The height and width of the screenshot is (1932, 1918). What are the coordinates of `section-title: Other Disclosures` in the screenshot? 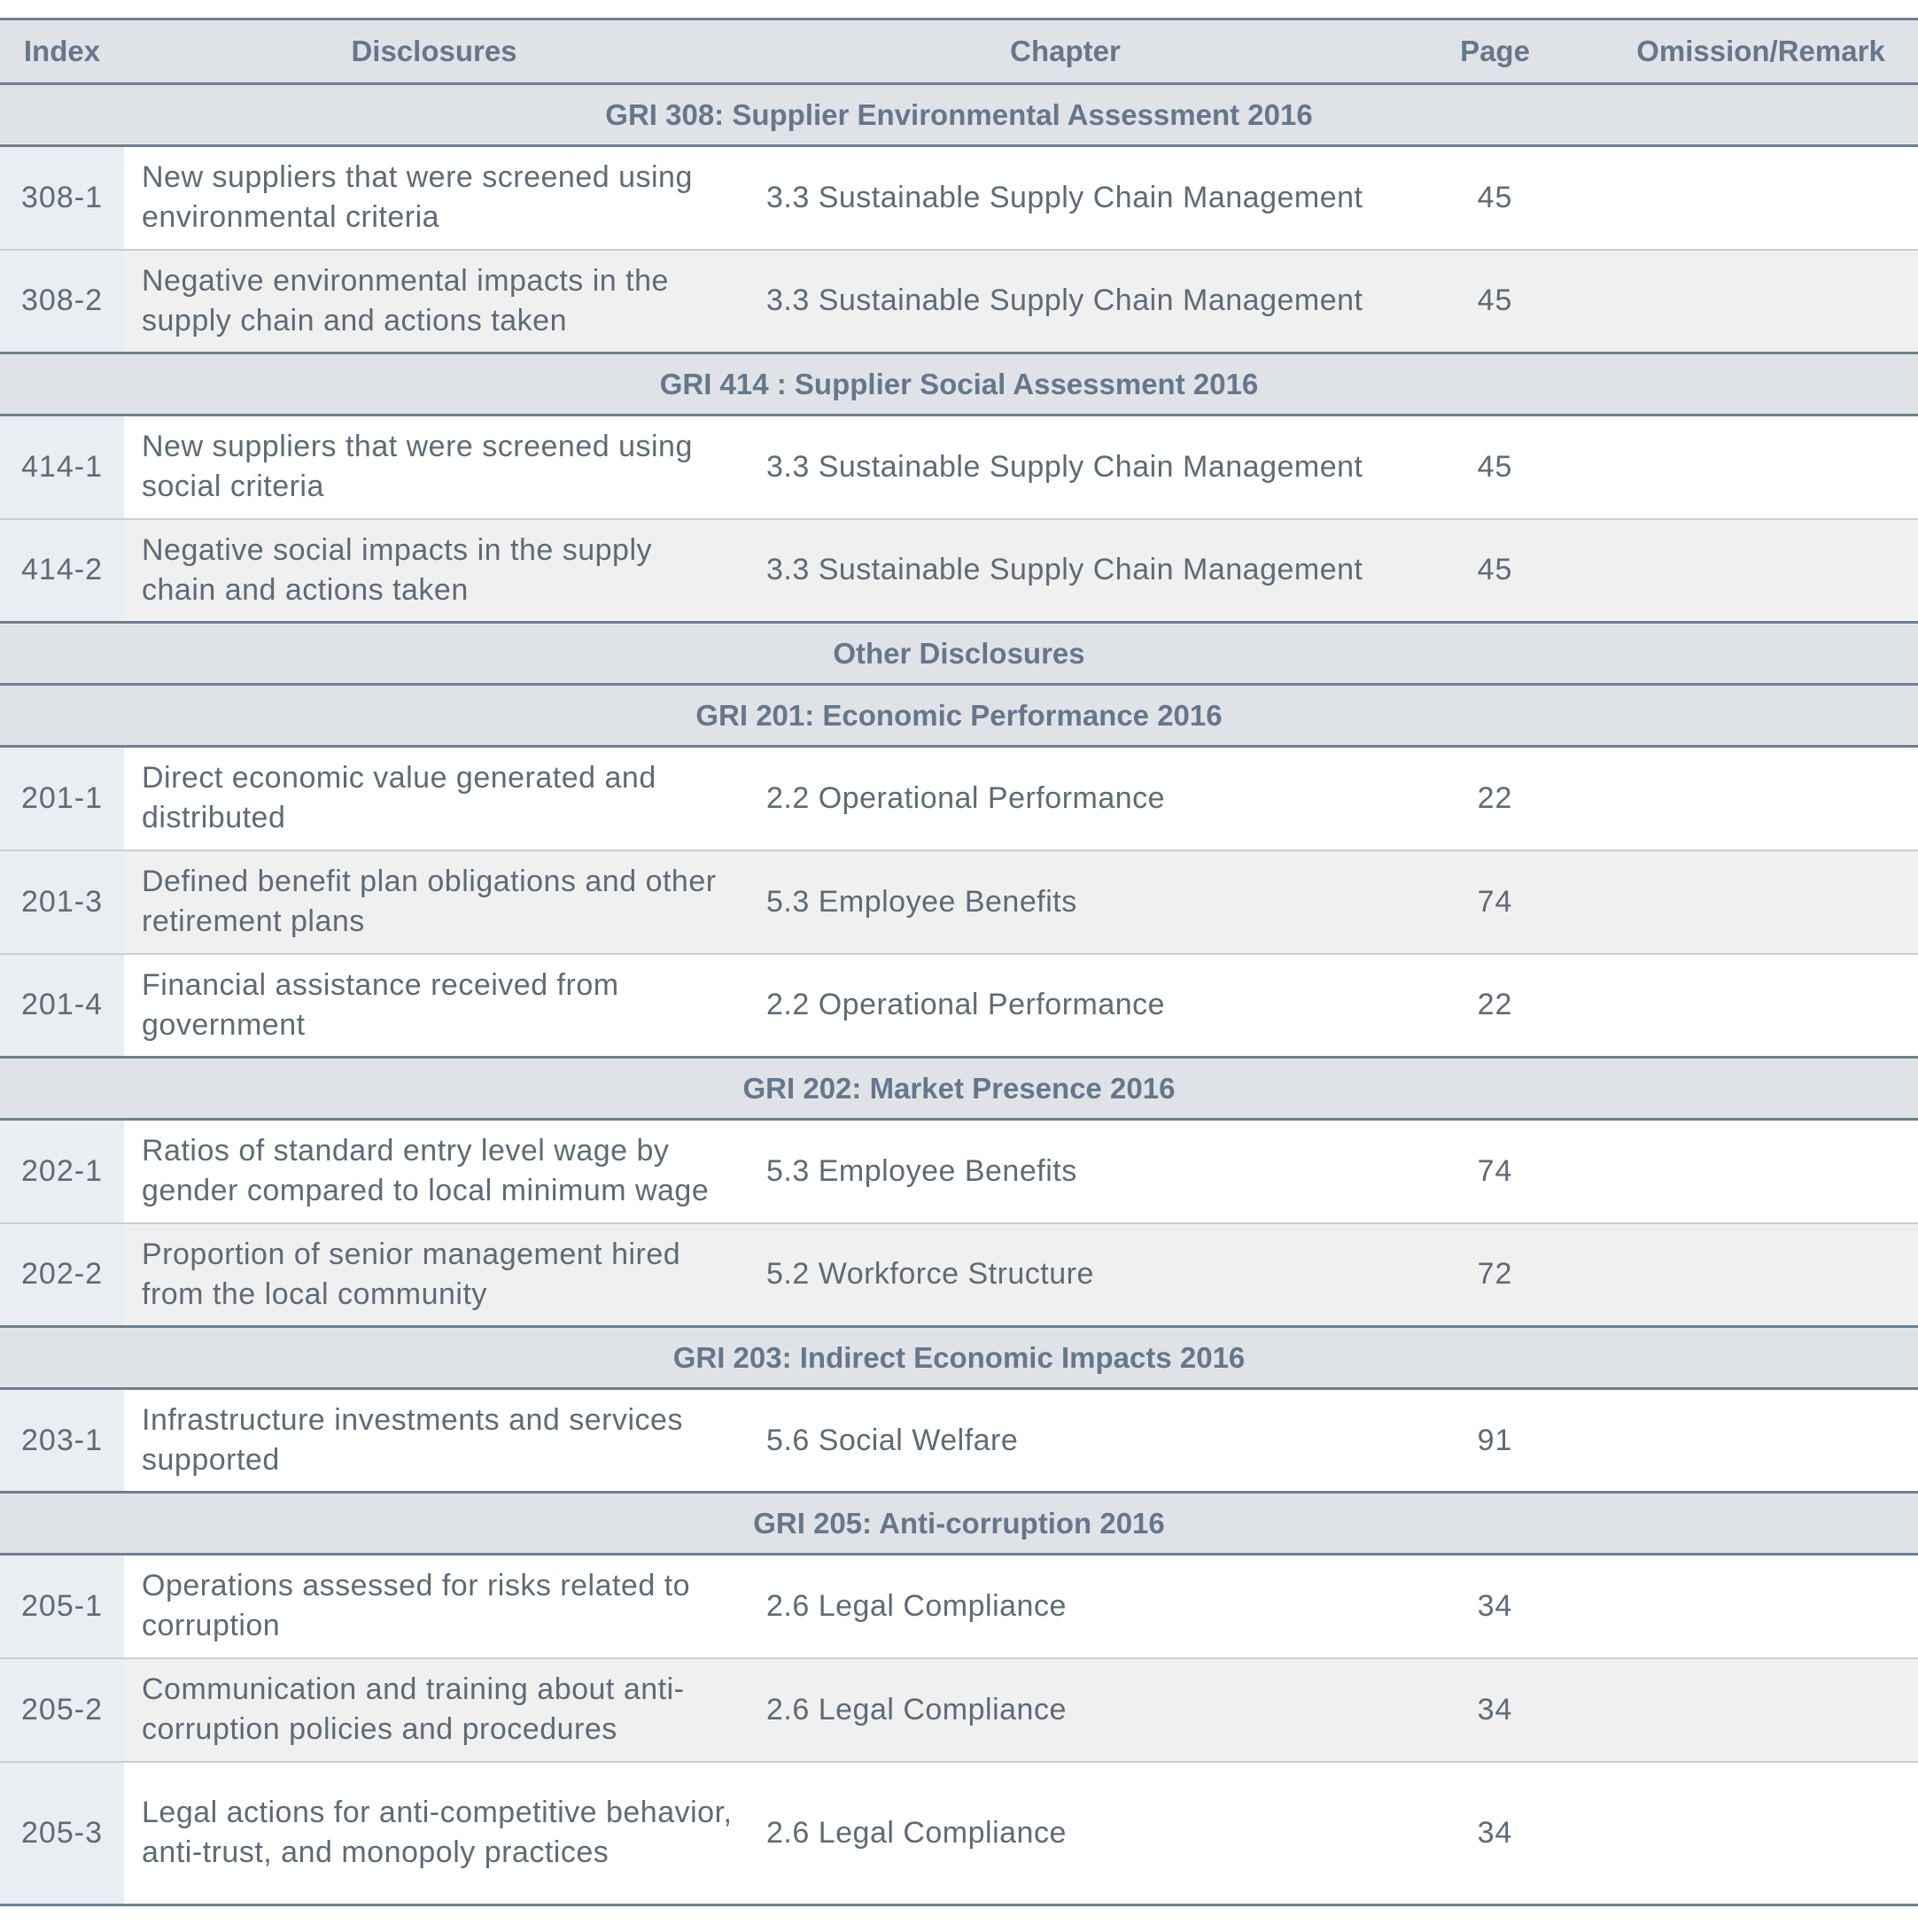 It's located at (959, 653).